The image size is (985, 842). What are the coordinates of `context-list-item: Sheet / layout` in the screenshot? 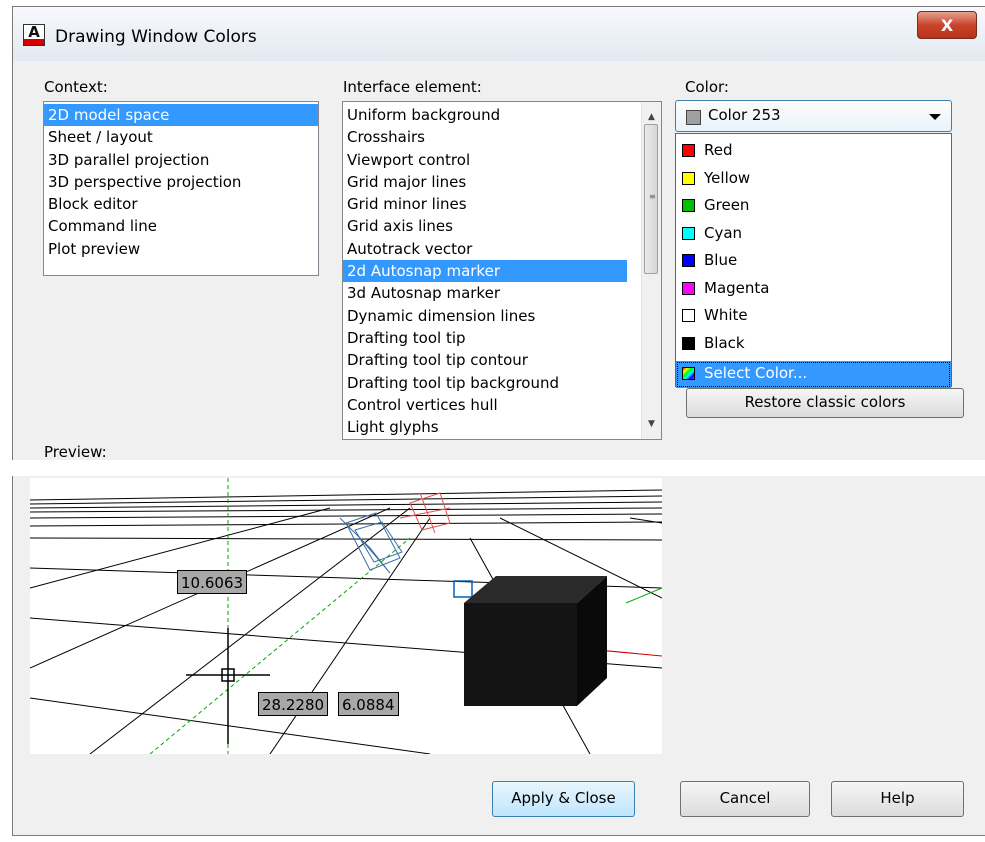 It's located at (181, 137).